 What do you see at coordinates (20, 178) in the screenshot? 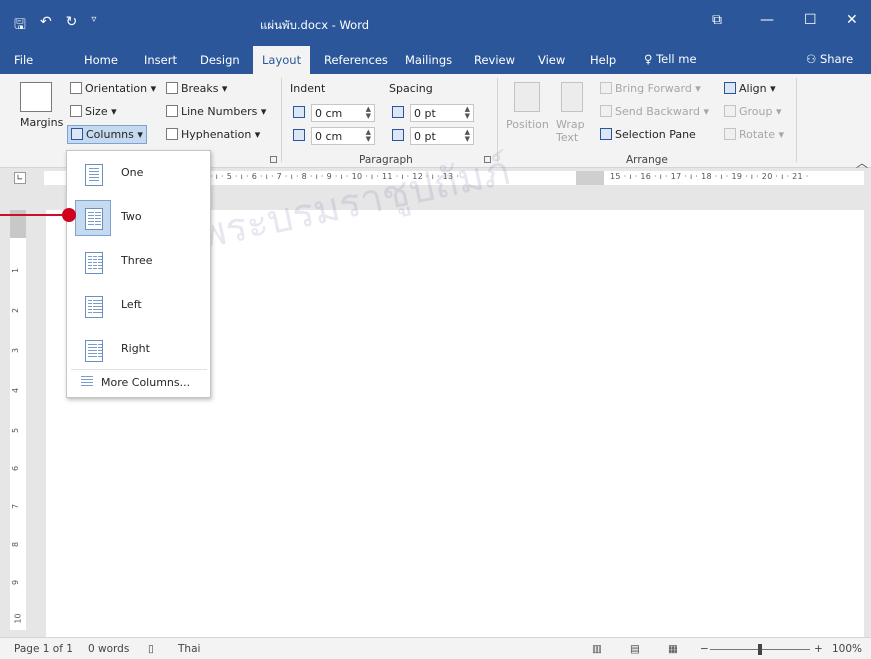
I see `tab-selector-icon: ∟` at bounding box center [20, 178].